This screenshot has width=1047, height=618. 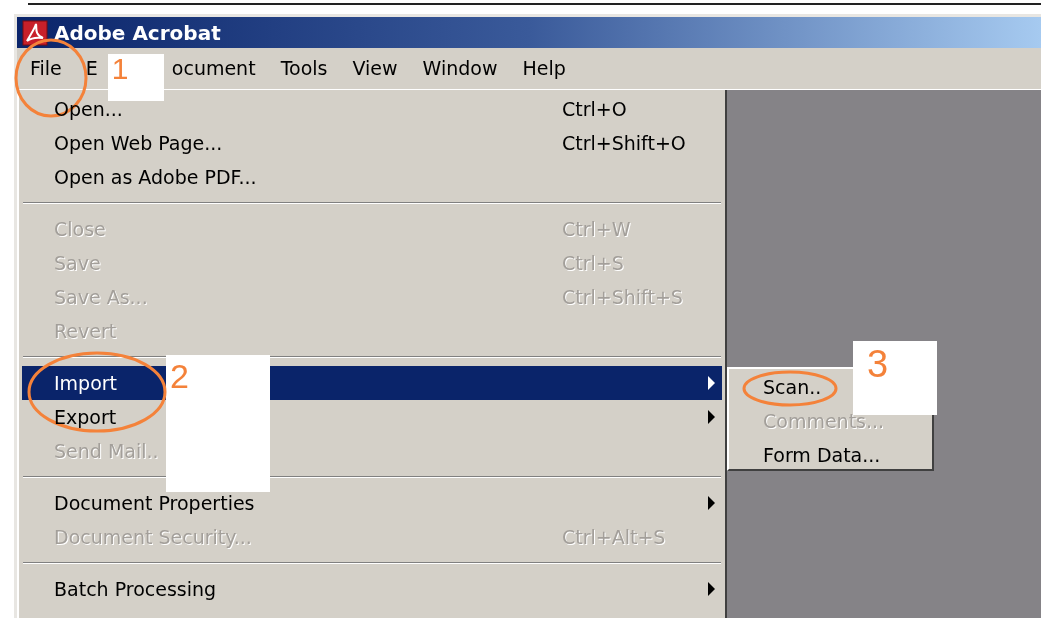 What do you see at coordinates (35, 32) in the screenshot?
I see `app-icon` at bounding box center [35, 32].